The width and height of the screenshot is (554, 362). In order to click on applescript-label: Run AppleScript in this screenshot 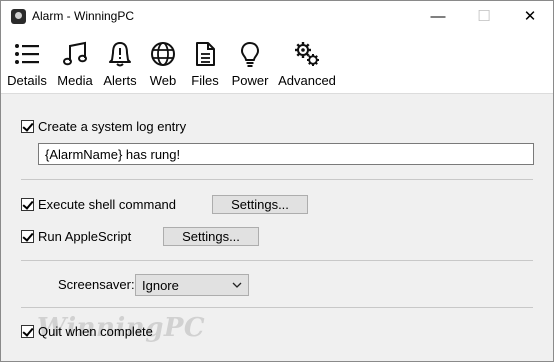, I will do `click(85, 236)`.